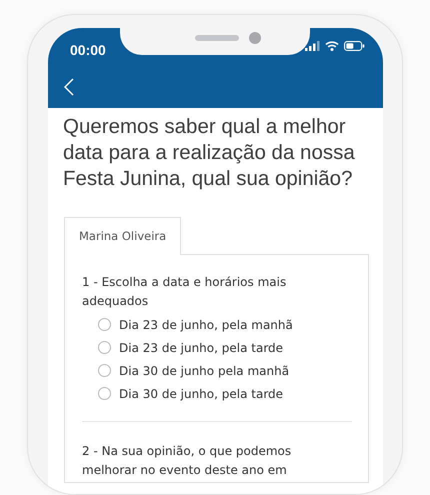 Image resolution: width=430 pixels, height=495 pixels. What do you see at coordinates (185, 292) in the screenshot?
I see `question-text: 1 - Escolha a data e horários mais adequados` at bounding box center [185, 292].